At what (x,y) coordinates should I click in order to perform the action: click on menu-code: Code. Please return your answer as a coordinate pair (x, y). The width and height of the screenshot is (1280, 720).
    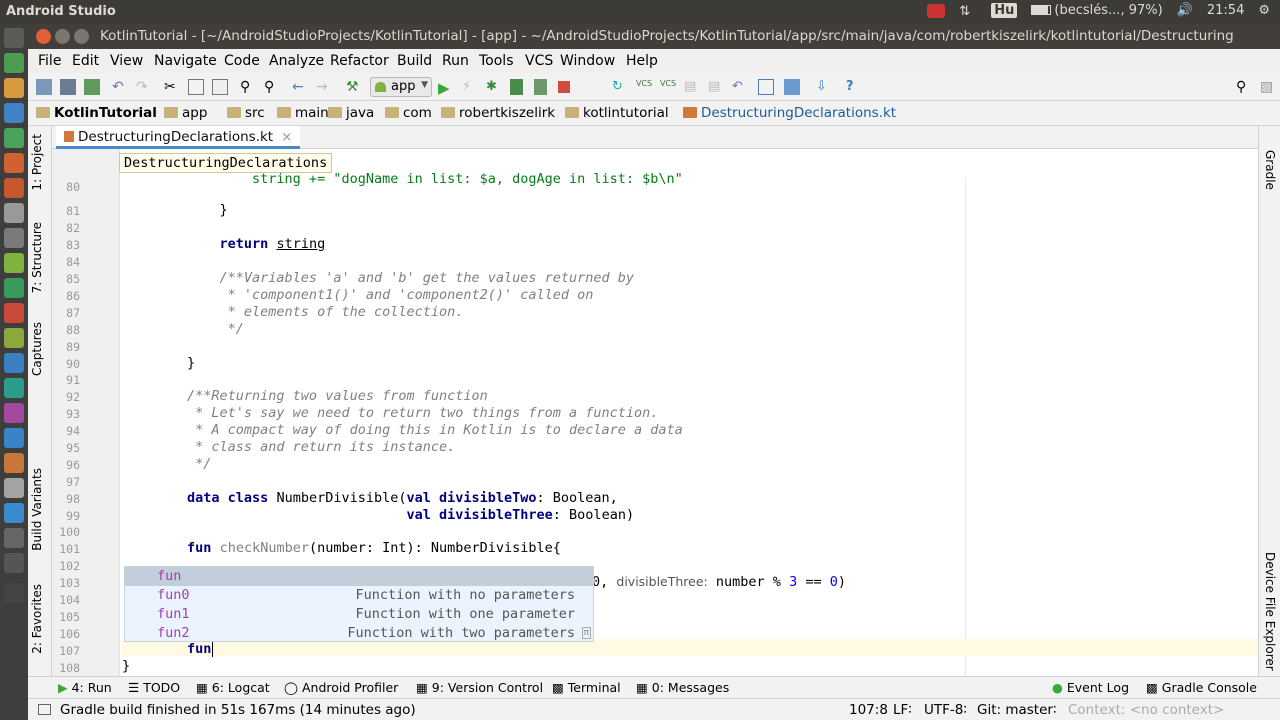
    Looking at the image, I should click on (242, 61).